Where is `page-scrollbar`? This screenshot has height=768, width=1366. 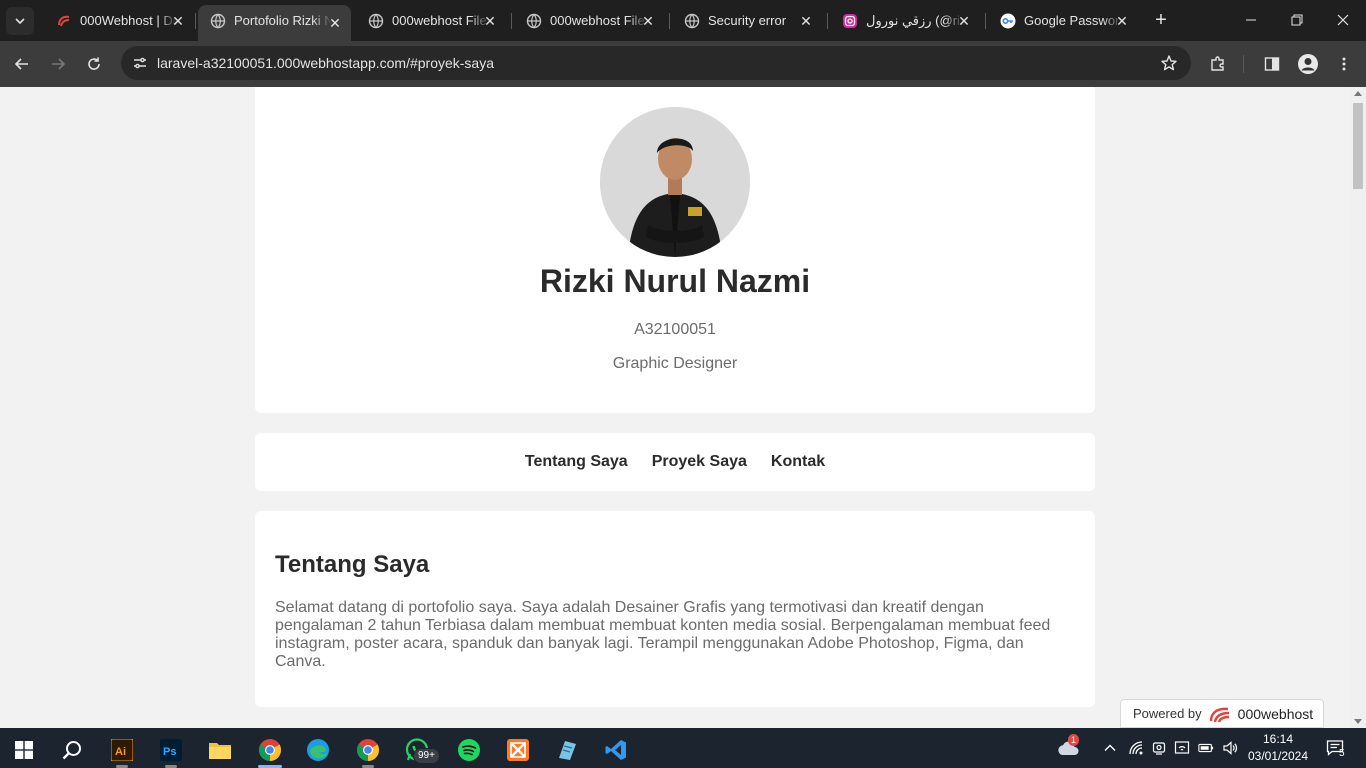
page-scrollbar is located at coordinates (1358, 407).